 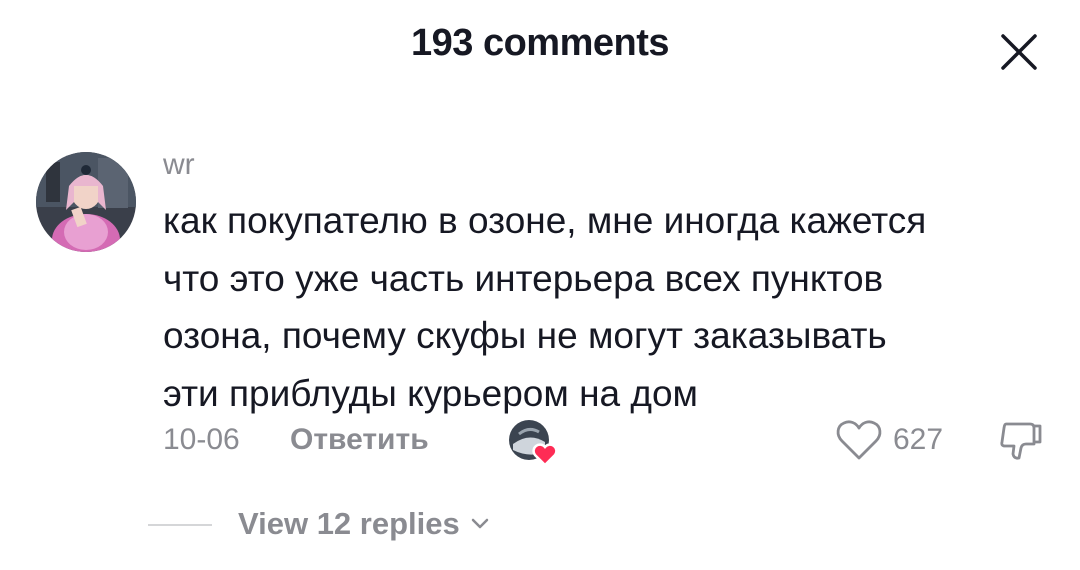 I want to click on comment-line: что это уже часть интерьера всех пунктов, so click(x=523, y=278).